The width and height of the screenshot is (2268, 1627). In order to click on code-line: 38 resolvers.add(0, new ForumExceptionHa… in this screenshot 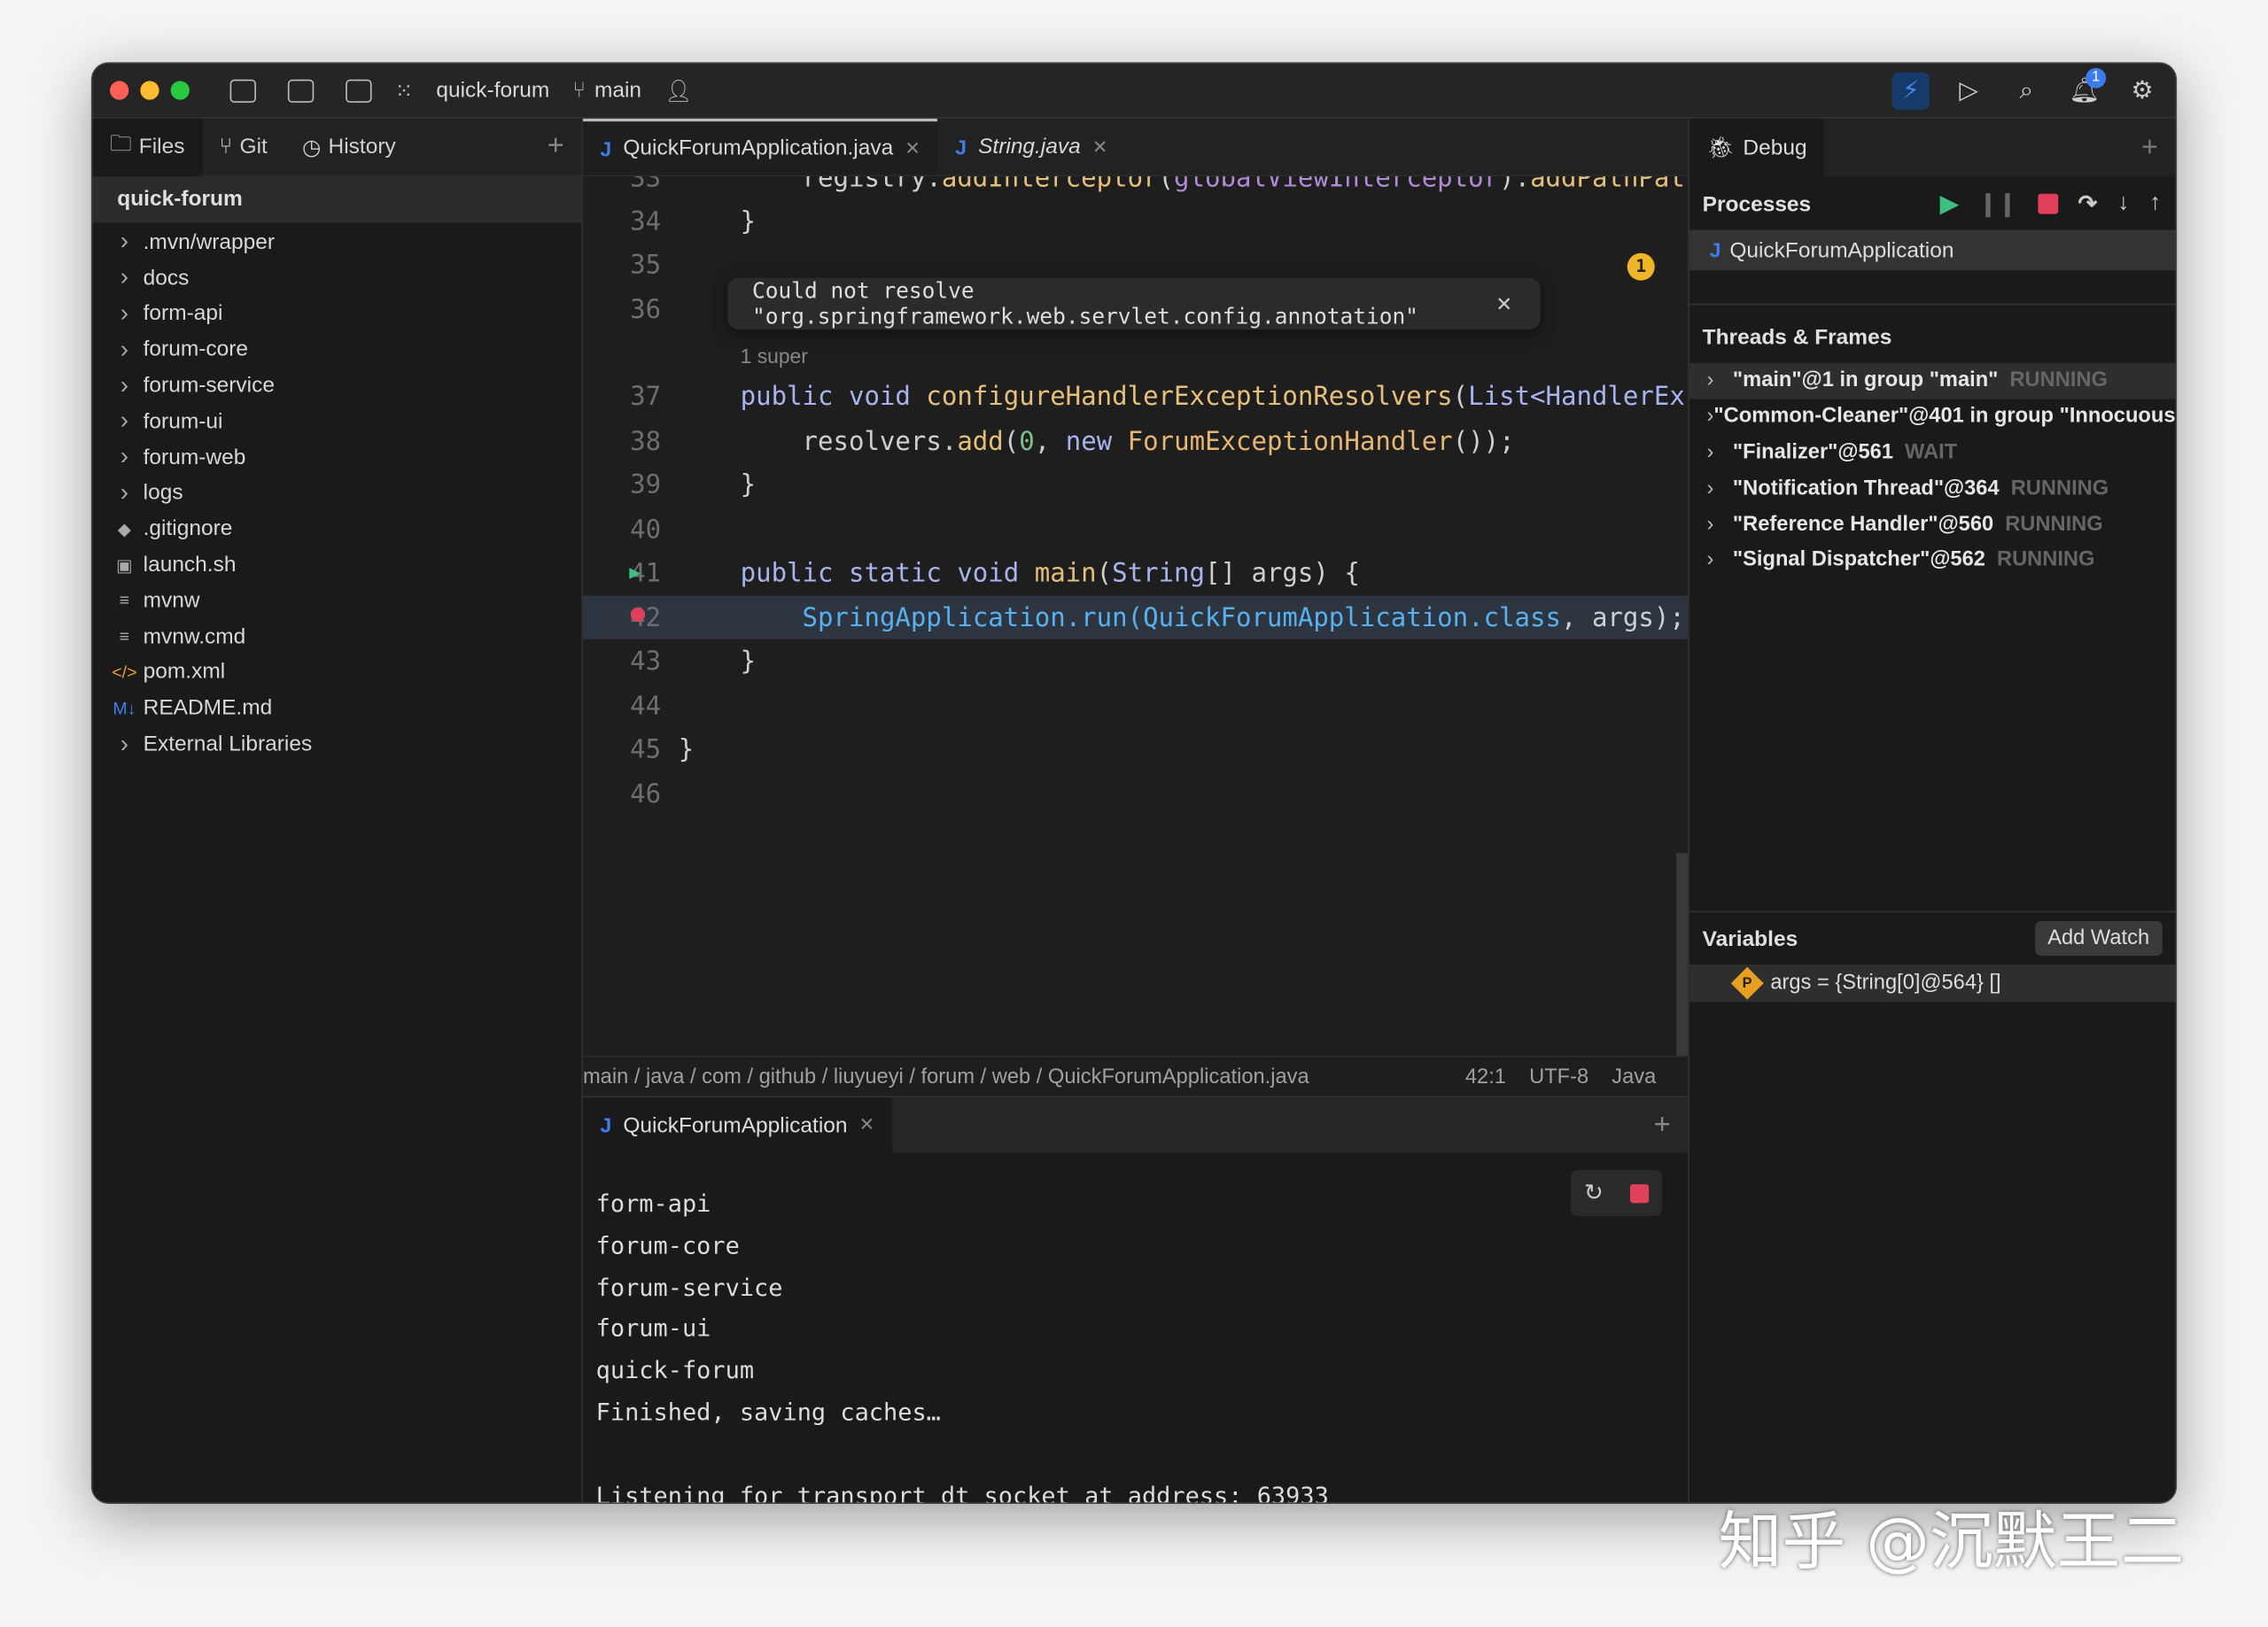, I will do `click(1135, 440)`.